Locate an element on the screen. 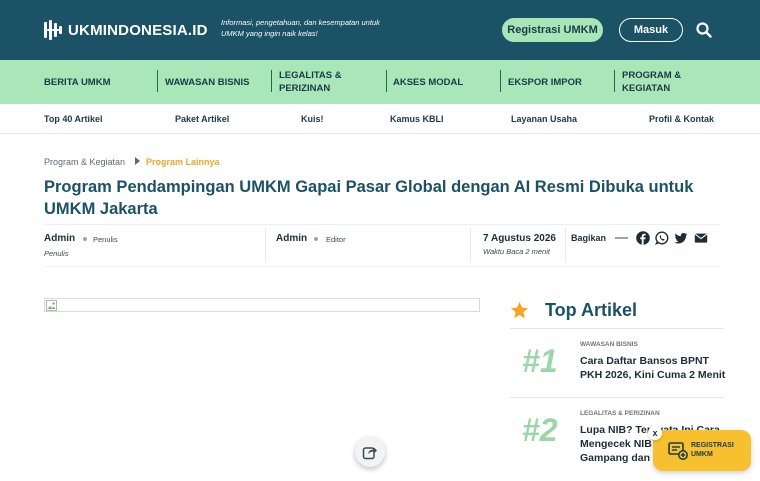  meta-divider-bottom is located at coordinates (382, 266).